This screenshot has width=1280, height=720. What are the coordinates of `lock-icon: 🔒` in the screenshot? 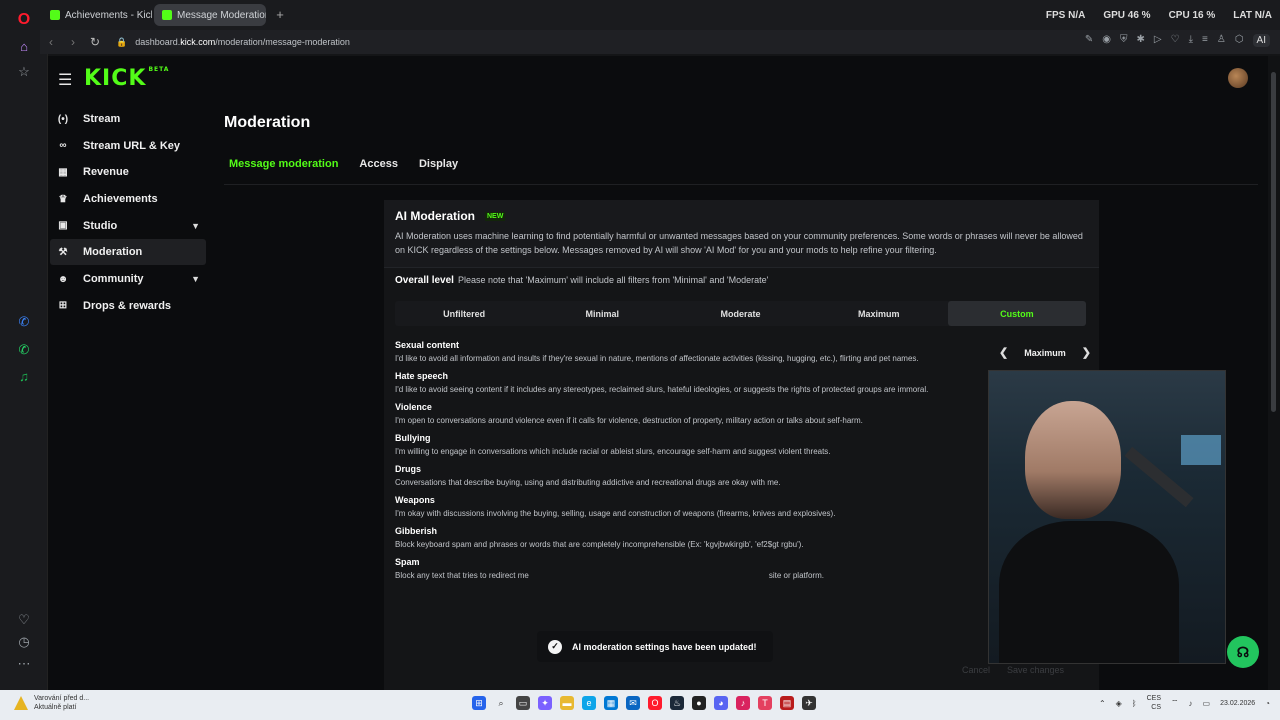 It's located at (122, 41).